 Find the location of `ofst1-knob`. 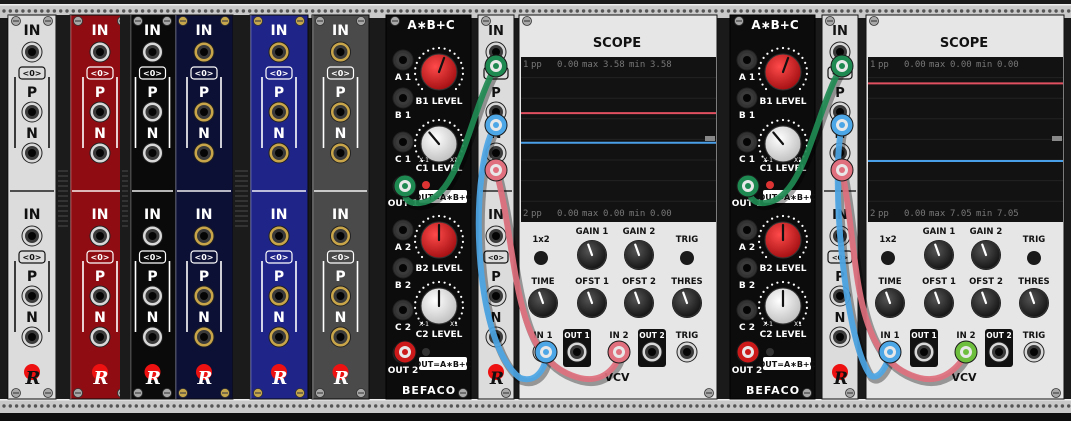

ofst1-knob is located at coordinates (592, 303).